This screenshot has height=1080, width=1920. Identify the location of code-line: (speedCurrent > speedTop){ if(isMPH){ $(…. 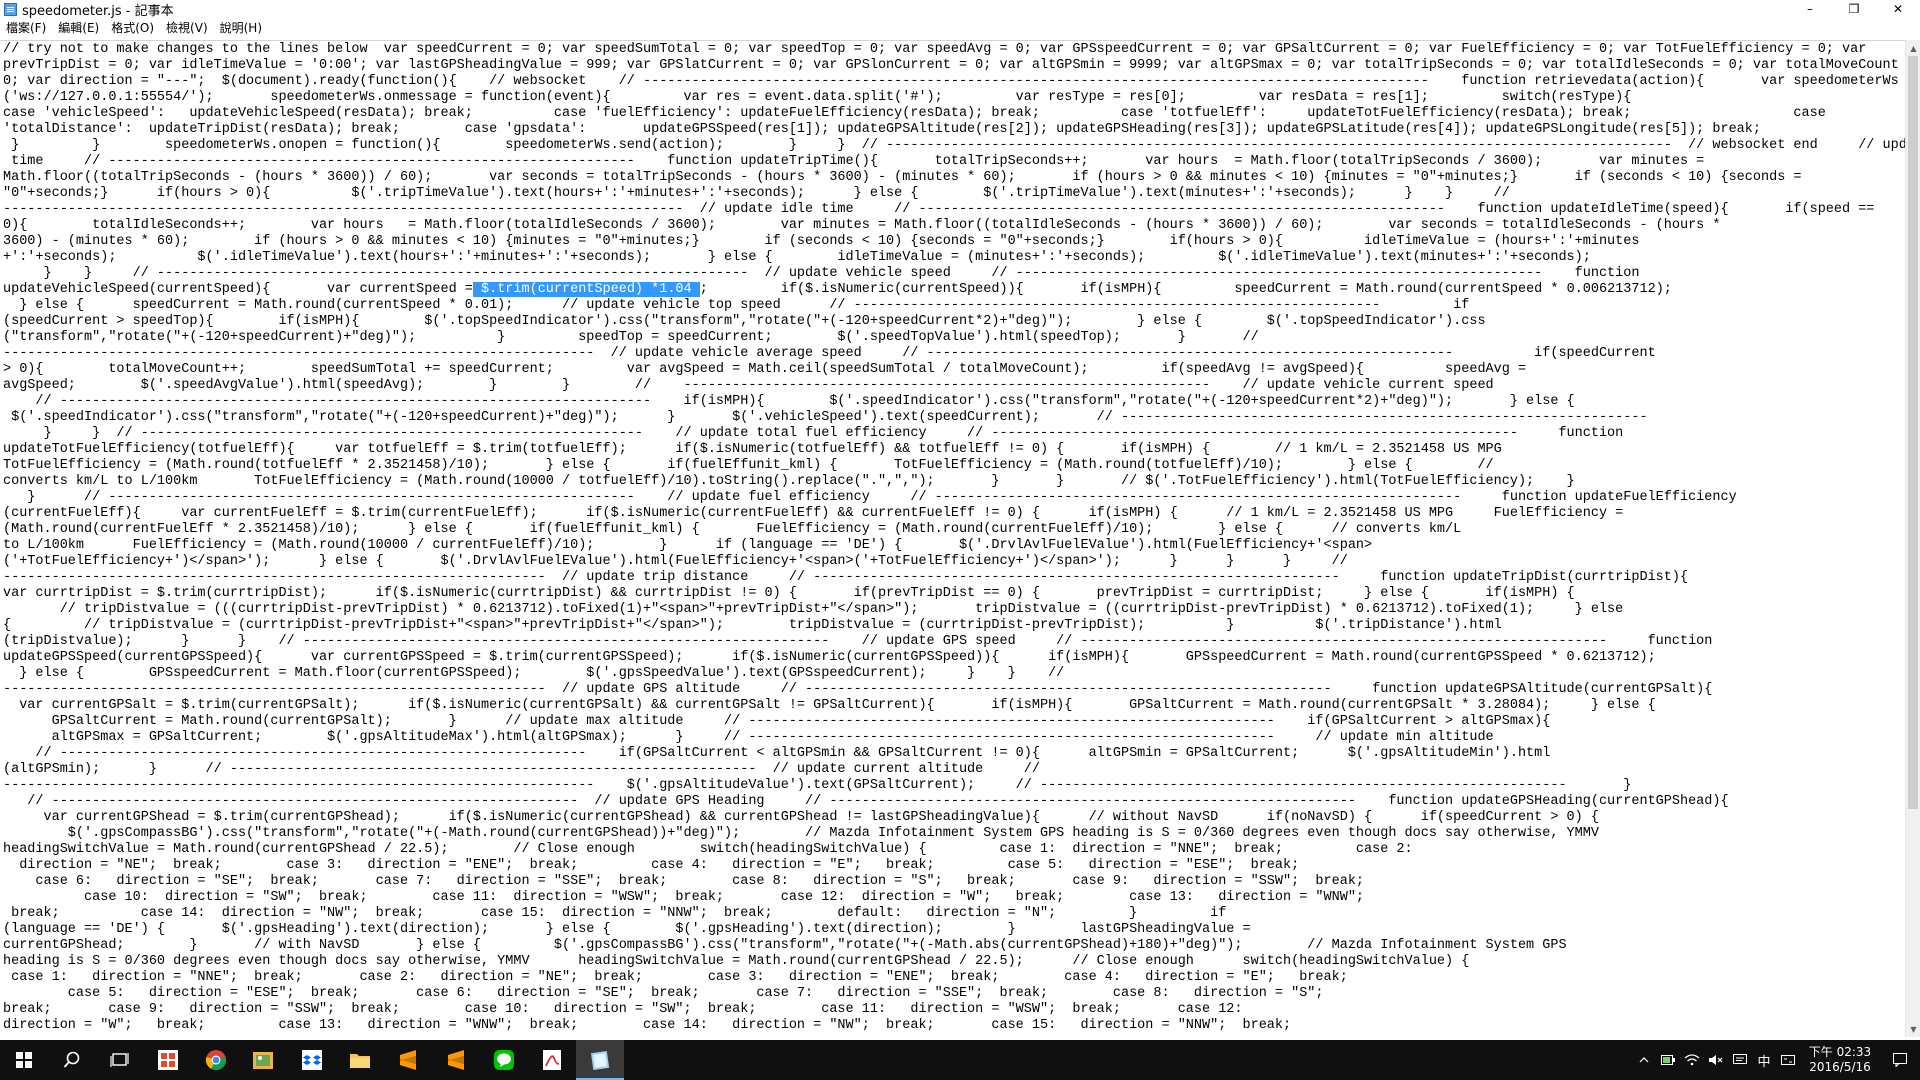
(744, 321).